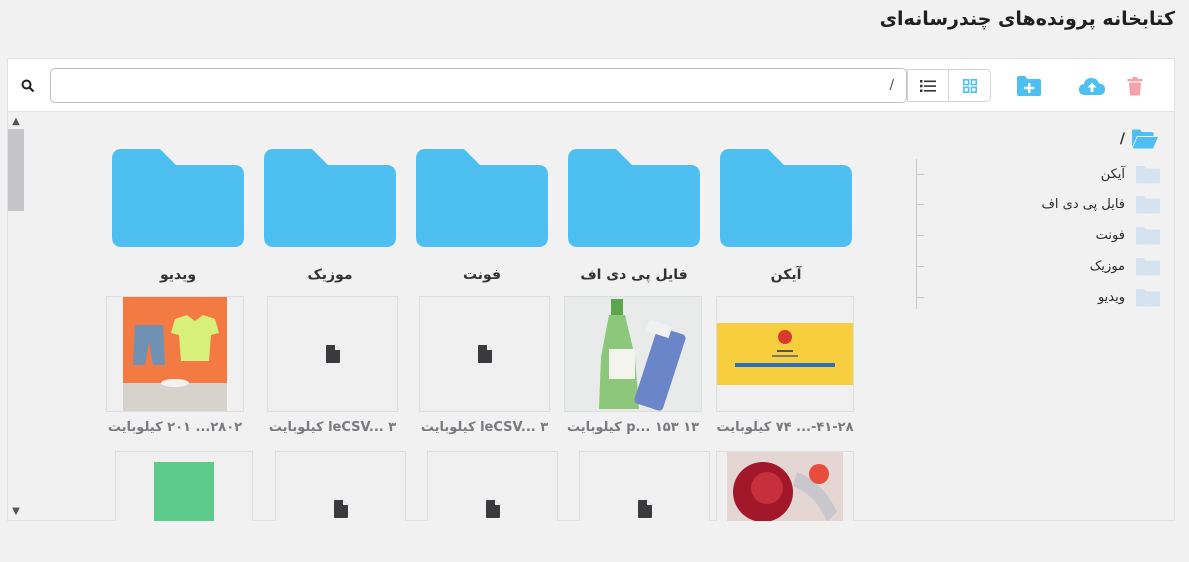  What do you see at coordinates (16, 170) in the screenshot?
I see `scrollbar-thumb` at bounding box center [16, 170].